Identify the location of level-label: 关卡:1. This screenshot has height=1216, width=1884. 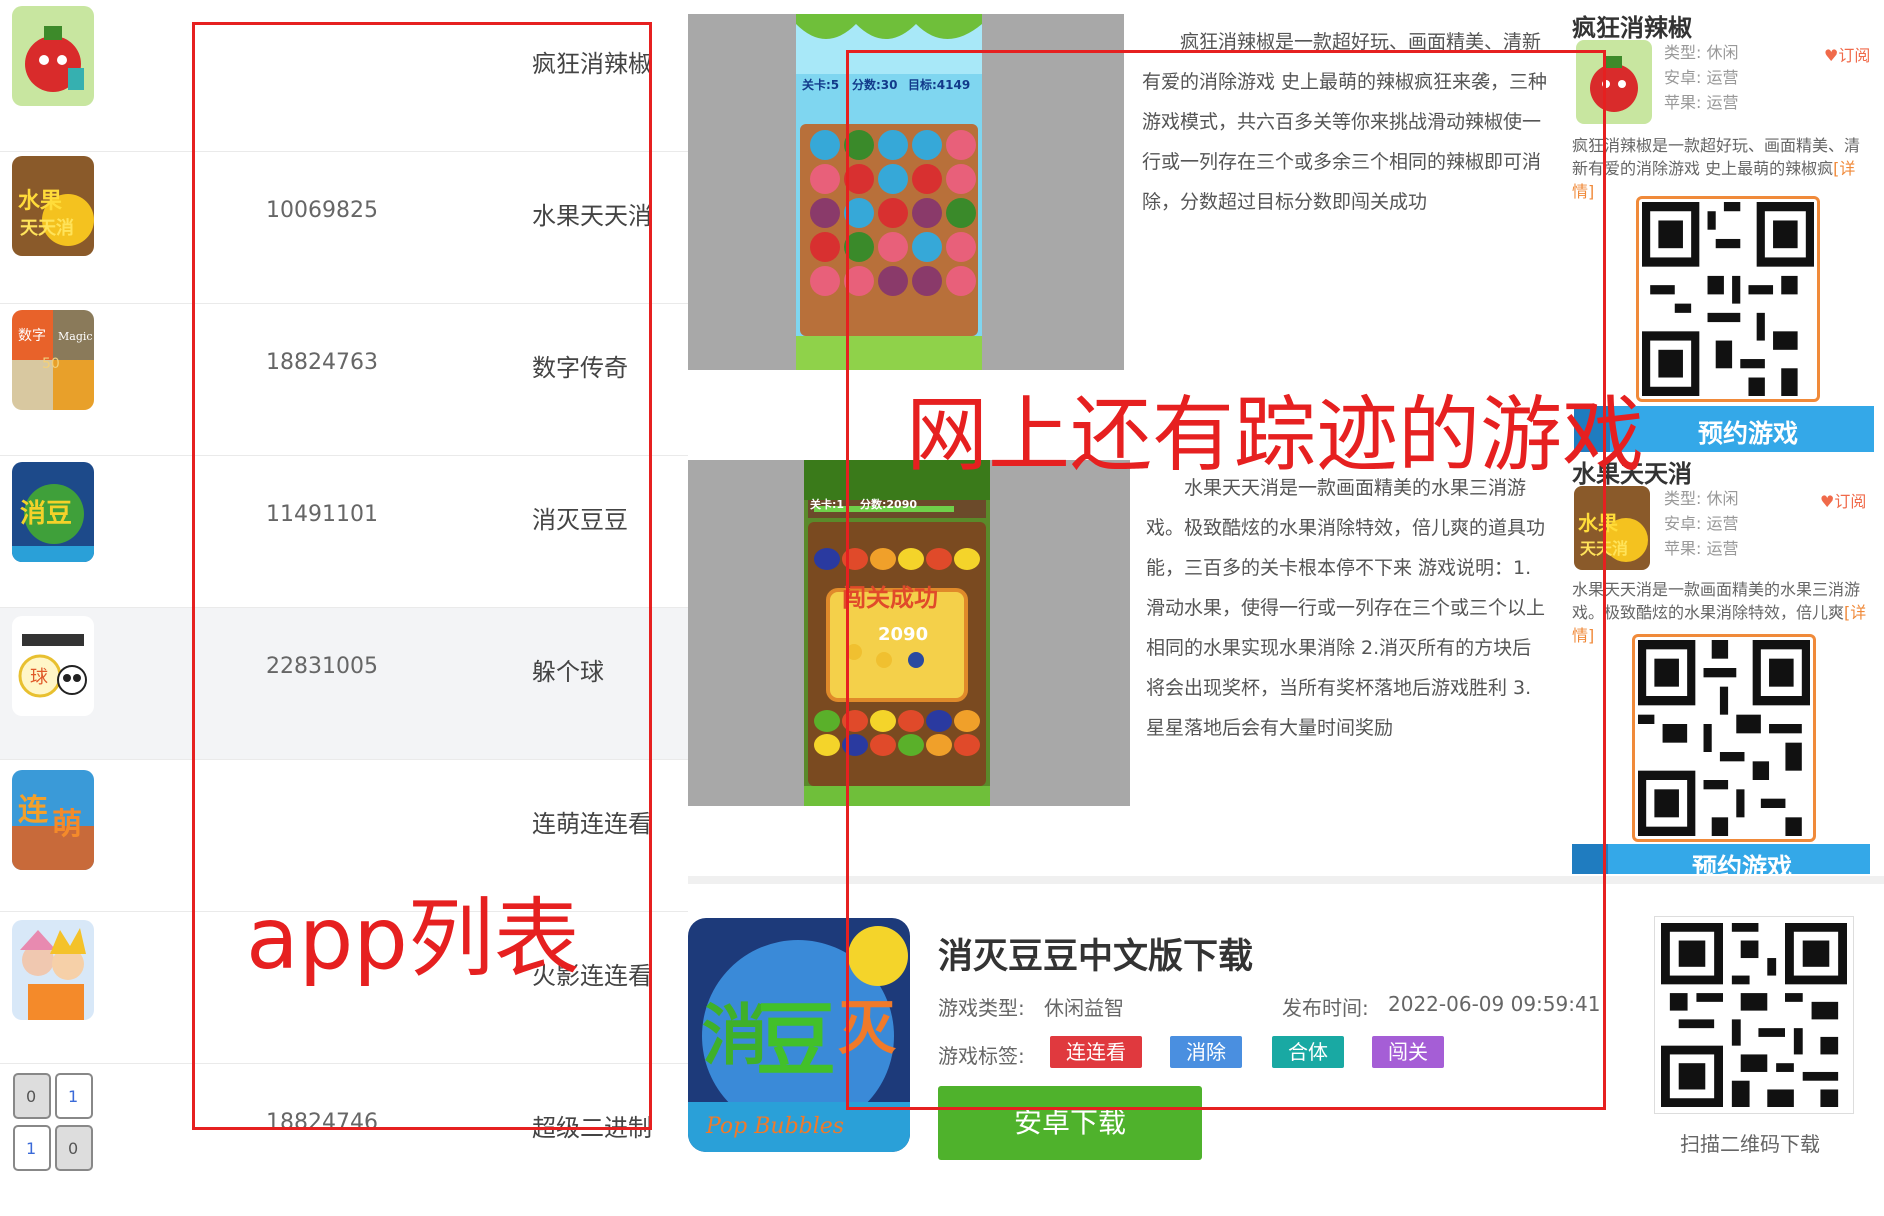
(827, 504).